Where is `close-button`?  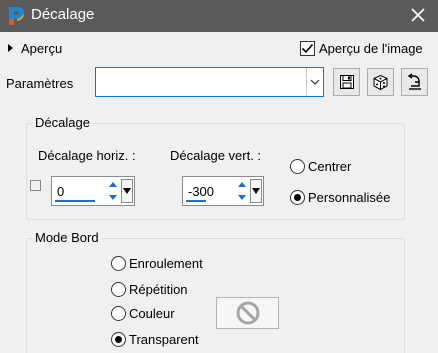 close-button is located at coordinates (418, 16).